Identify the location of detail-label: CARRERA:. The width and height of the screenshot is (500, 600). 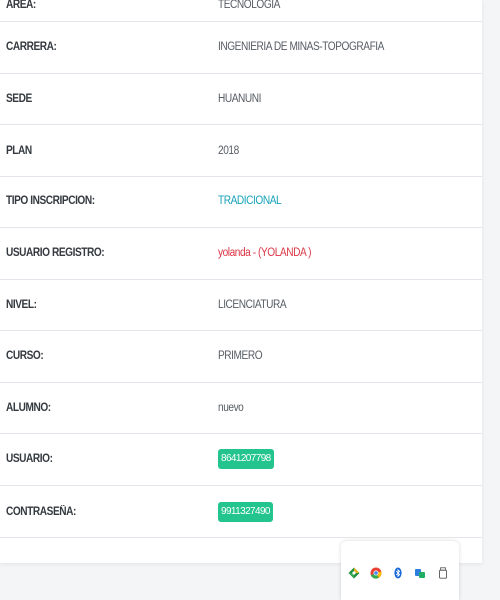
(31, 47).